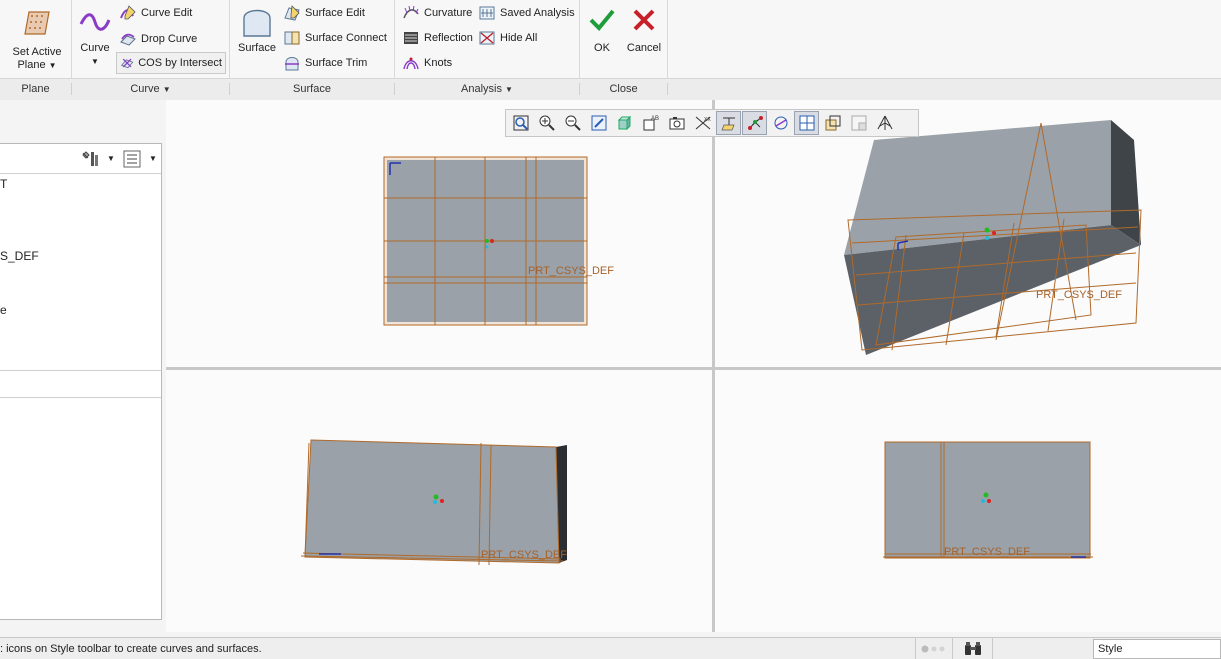 Image resolution: width=1221 pixels, height=659 pixels. What do you see at coordinates (780, 123) in the screenshot?
I see `spin-center-icon` at bounding box center [780, 123].